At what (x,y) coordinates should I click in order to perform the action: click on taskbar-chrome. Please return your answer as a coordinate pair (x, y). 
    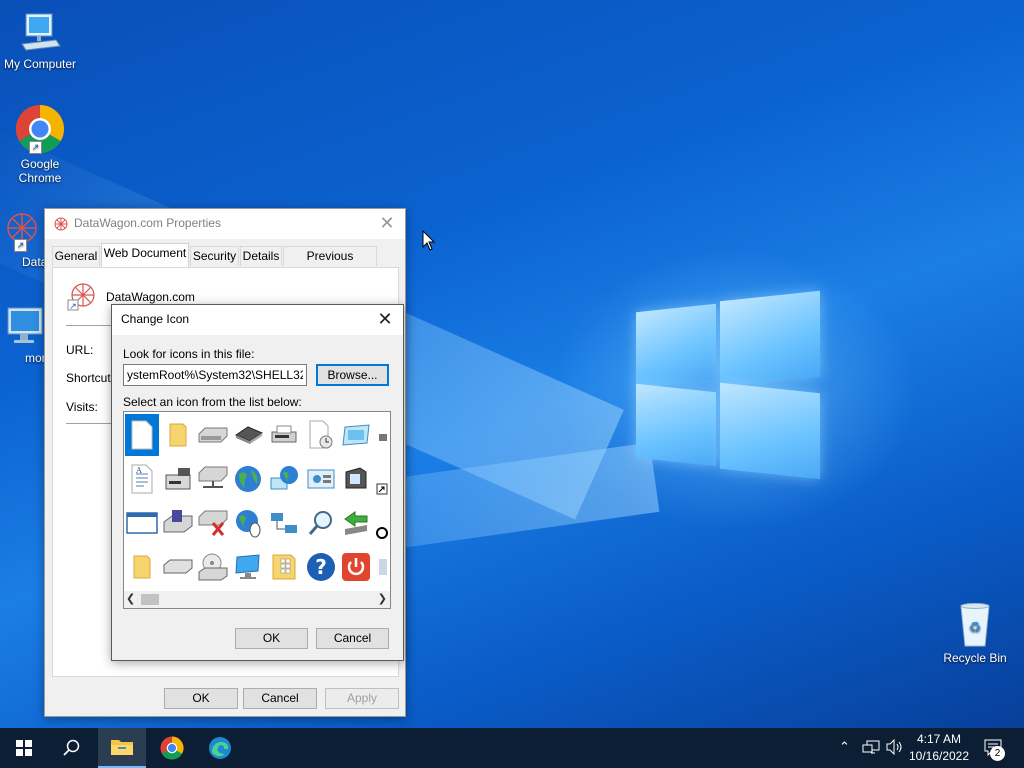
    Looking at the image, I should click on (172, 748).